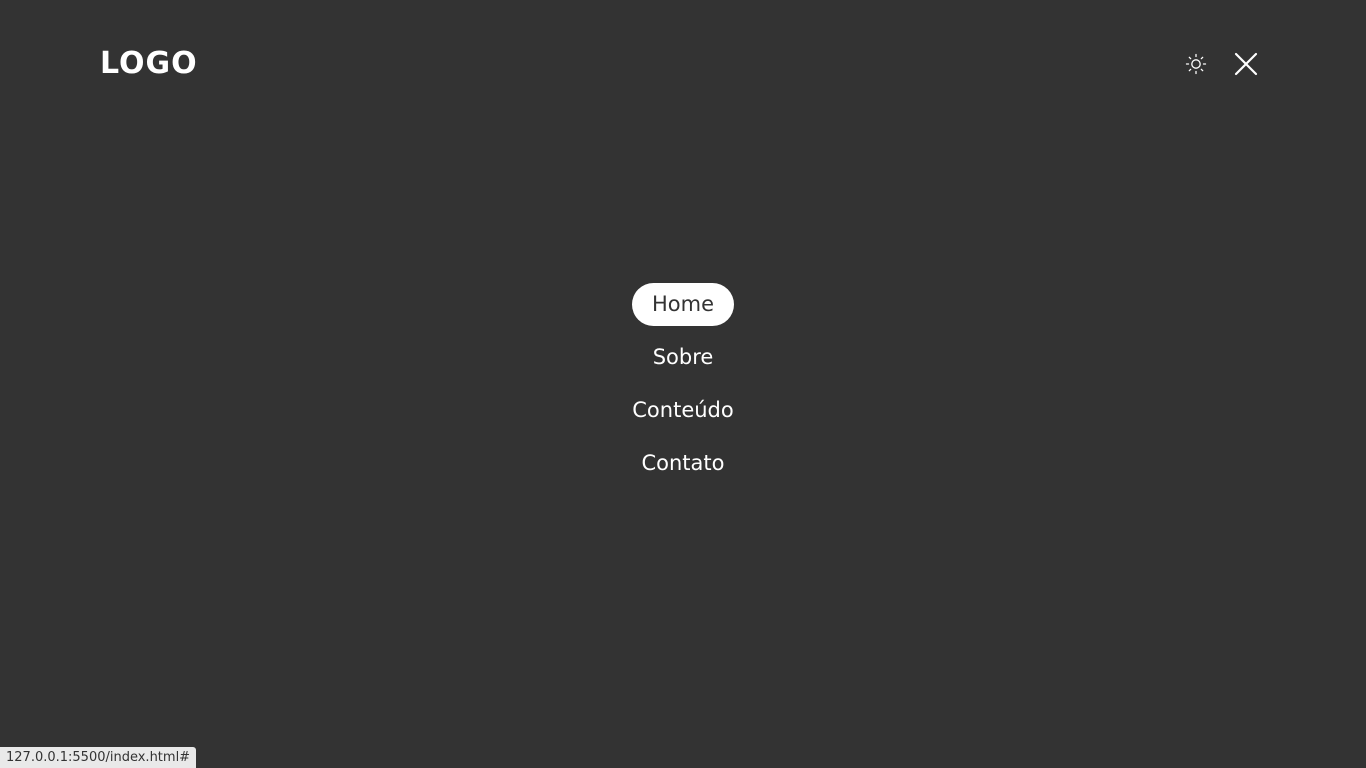  Describe the element at coordinates (682, 410) in the screenshot. I see `menu-item-conteudo: Conteúdo` at that location.